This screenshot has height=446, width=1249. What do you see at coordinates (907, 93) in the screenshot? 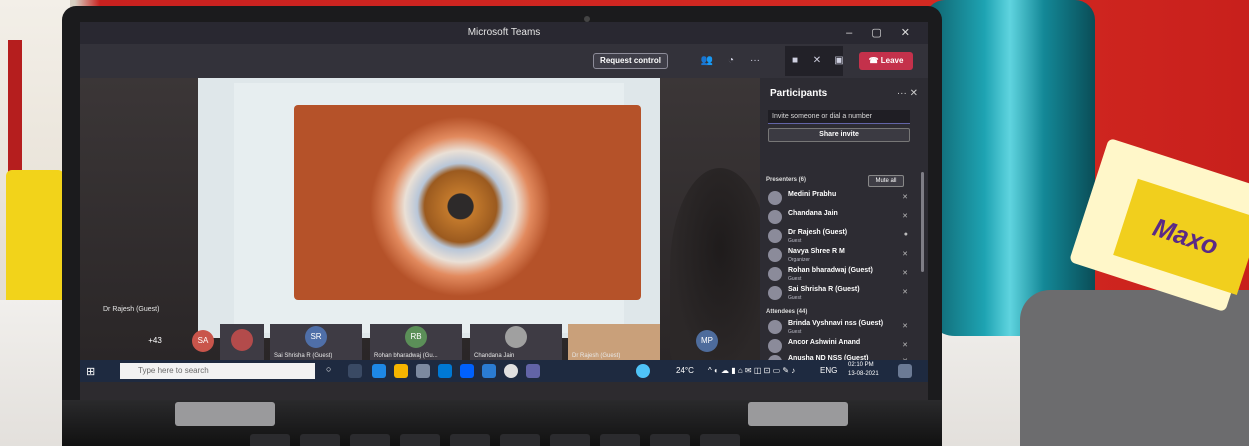
I see `panel-close-icon: ··· ✕` at bounding box center [907, 93].